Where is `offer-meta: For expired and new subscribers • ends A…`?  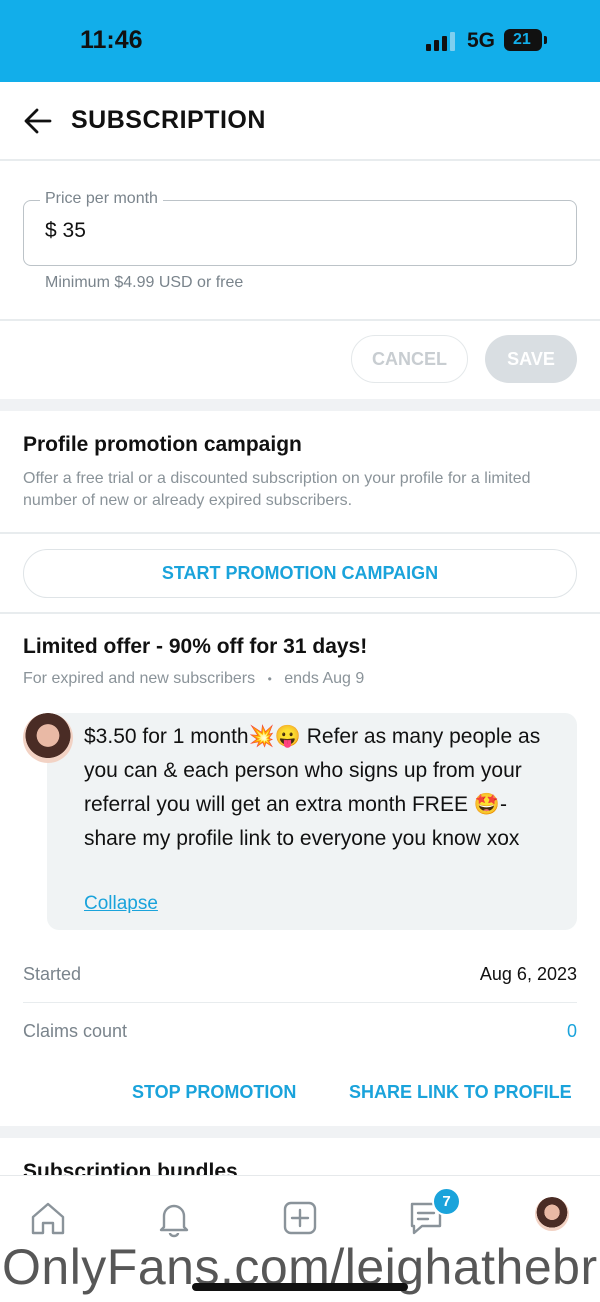
offer-meta: For expired and new subscribers • ends A… is located at coordinates (193, 679).